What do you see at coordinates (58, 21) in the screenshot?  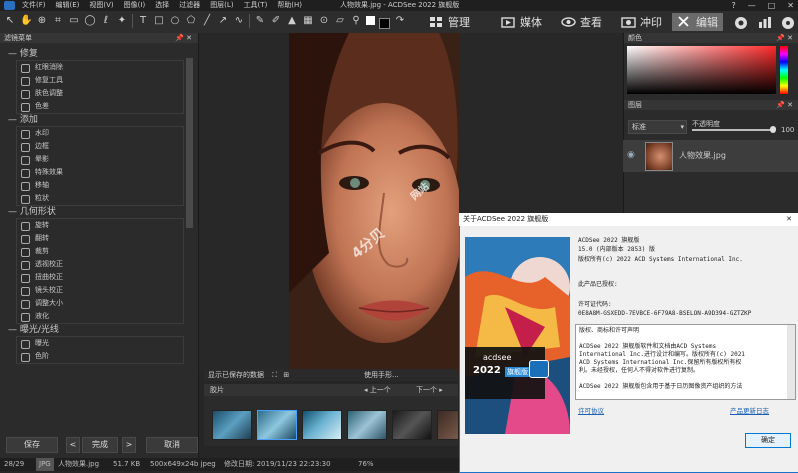 I see `crop-tool-icon: ⌗` at bounding box center [58, 21].